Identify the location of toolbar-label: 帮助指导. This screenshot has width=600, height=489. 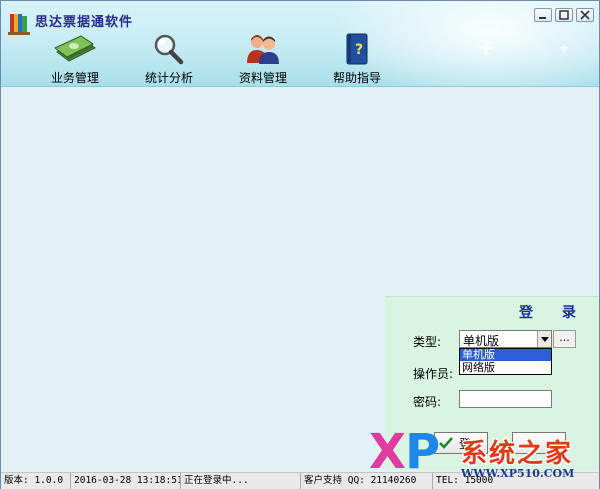
(356, 78).